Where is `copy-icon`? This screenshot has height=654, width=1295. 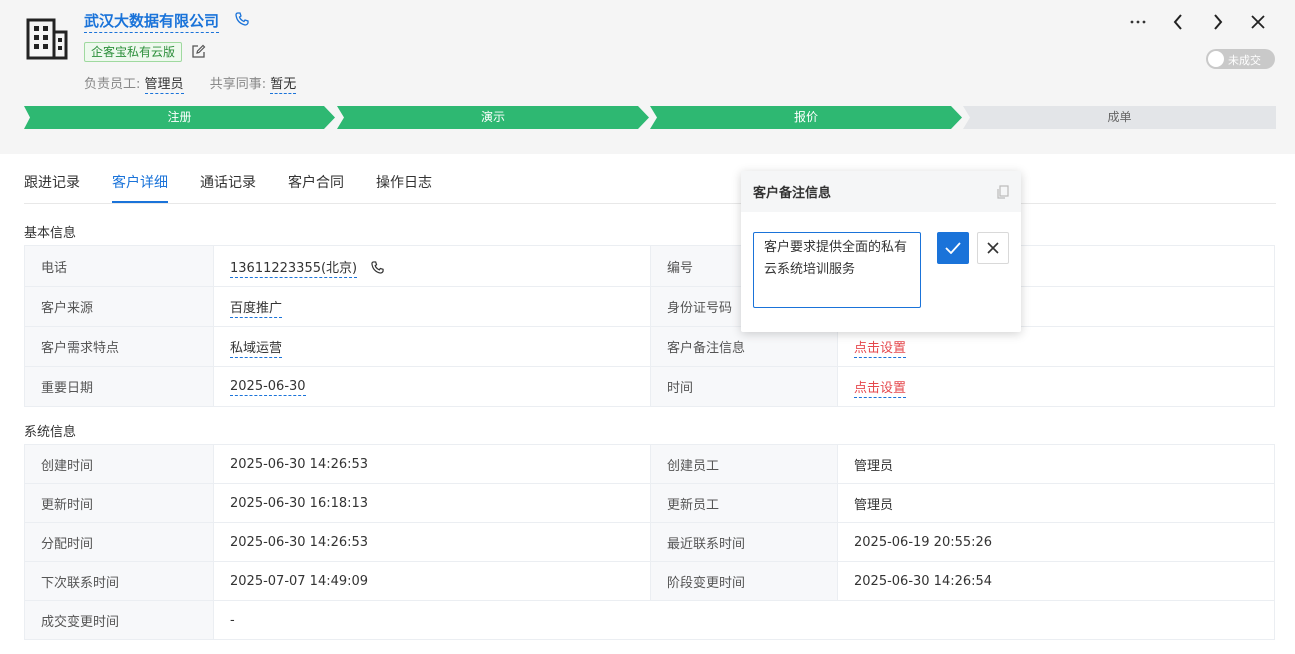
copy-icon is located at coordinates (1003, 191).